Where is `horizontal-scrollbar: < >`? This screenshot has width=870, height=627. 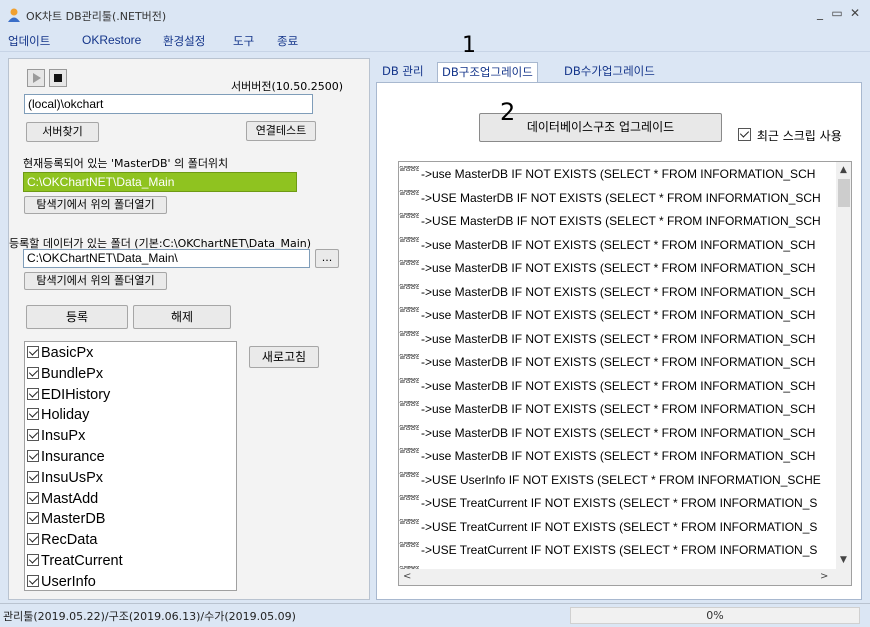
horizontal-scrollbar: < > is located at coordinates (617, 577).